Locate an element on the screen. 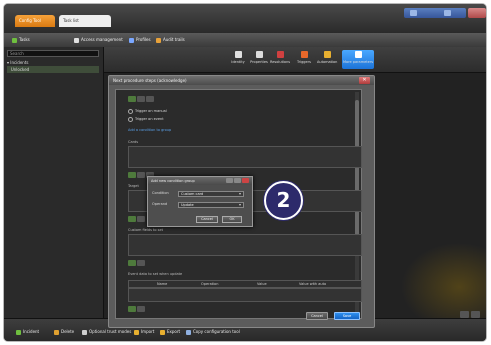 The width and height of the screenshot is (491, 345). condition-label: Condition is located at coordinates (160, 193).